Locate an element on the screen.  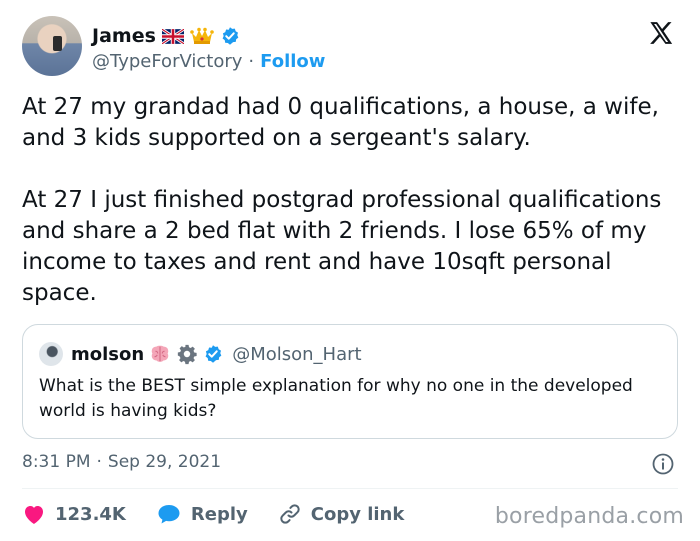
author-handle-row: @TypeForVictory · Follow is located at coordinates (208, 61).